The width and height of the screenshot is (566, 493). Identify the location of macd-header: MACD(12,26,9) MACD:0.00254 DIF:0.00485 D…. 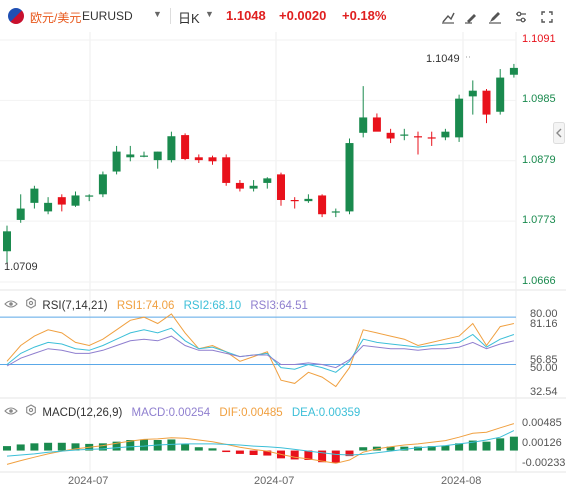
(182, 411).